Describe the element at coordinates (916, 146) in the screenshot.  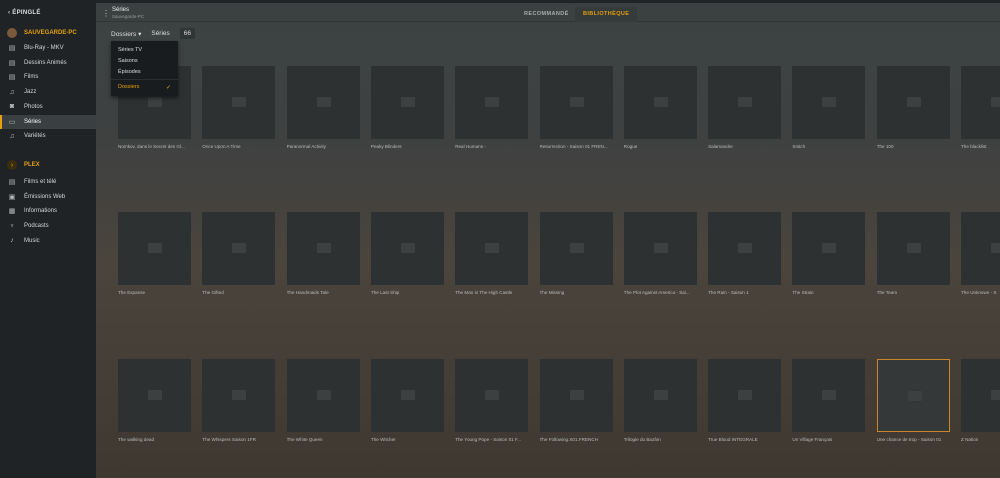
I see `folder-title: The 100` at that location.